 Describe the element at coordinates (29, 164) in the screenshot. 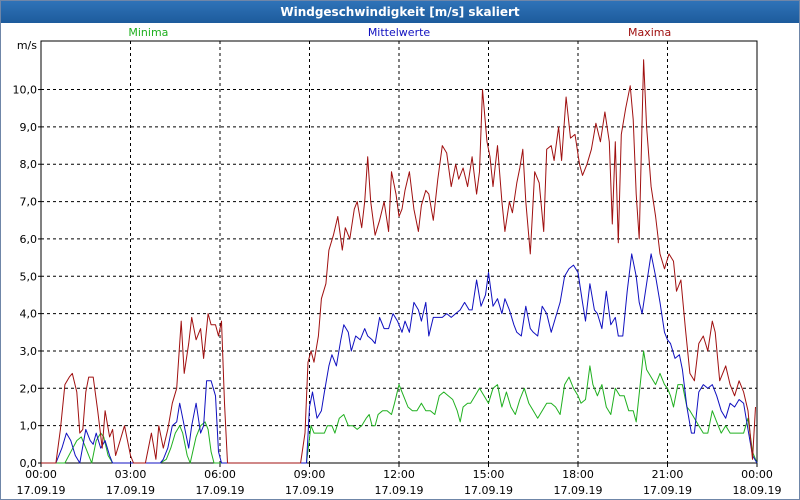

I see `y-tick-label: 8,0` at that location.